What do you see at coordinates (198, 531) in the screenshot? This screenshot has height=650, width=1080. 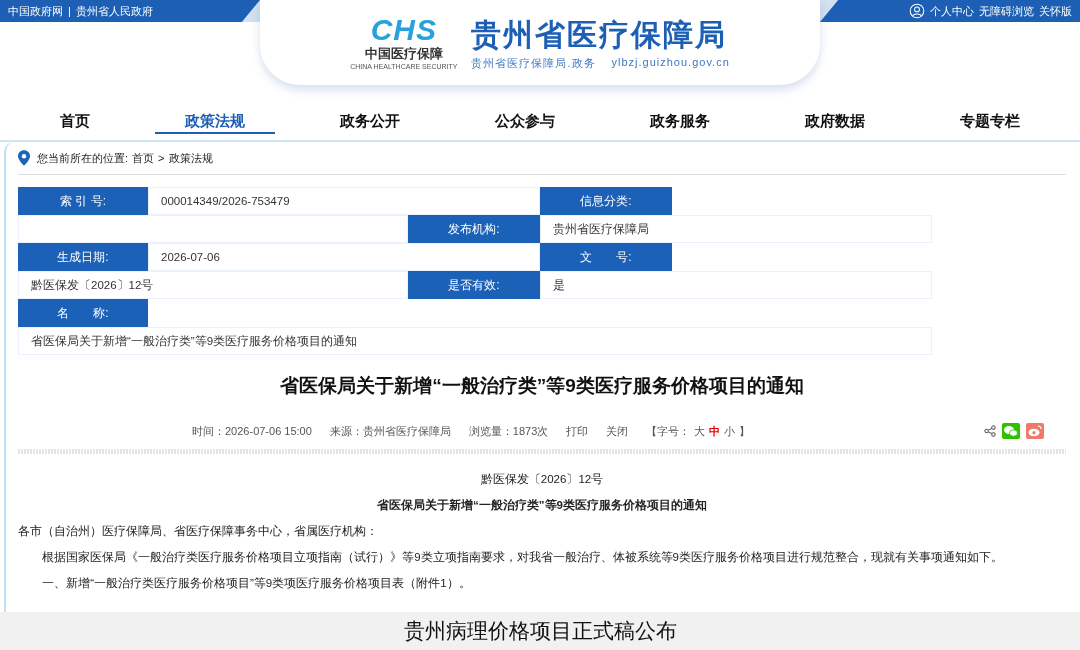 I see `paragraph: 各市（自治州）医疗保障局、省医疗保障事务中心，省属医疗机构：` at bounding box center [198, 531].